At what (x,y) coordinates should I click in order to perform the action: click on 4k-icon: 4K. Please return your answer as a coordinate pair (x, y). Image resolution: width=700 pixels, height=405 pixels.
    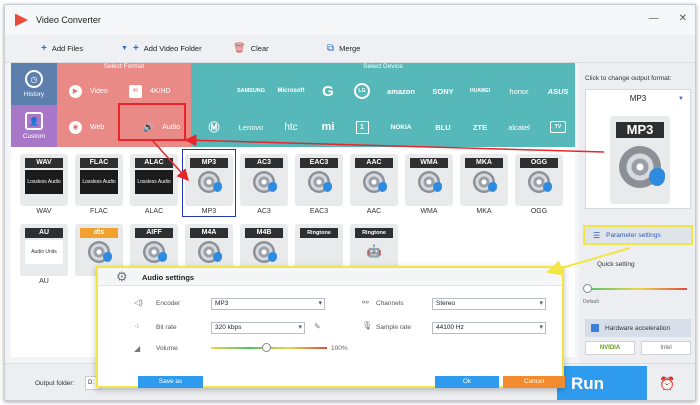
    Looking at the image, I should click on (135, 91).